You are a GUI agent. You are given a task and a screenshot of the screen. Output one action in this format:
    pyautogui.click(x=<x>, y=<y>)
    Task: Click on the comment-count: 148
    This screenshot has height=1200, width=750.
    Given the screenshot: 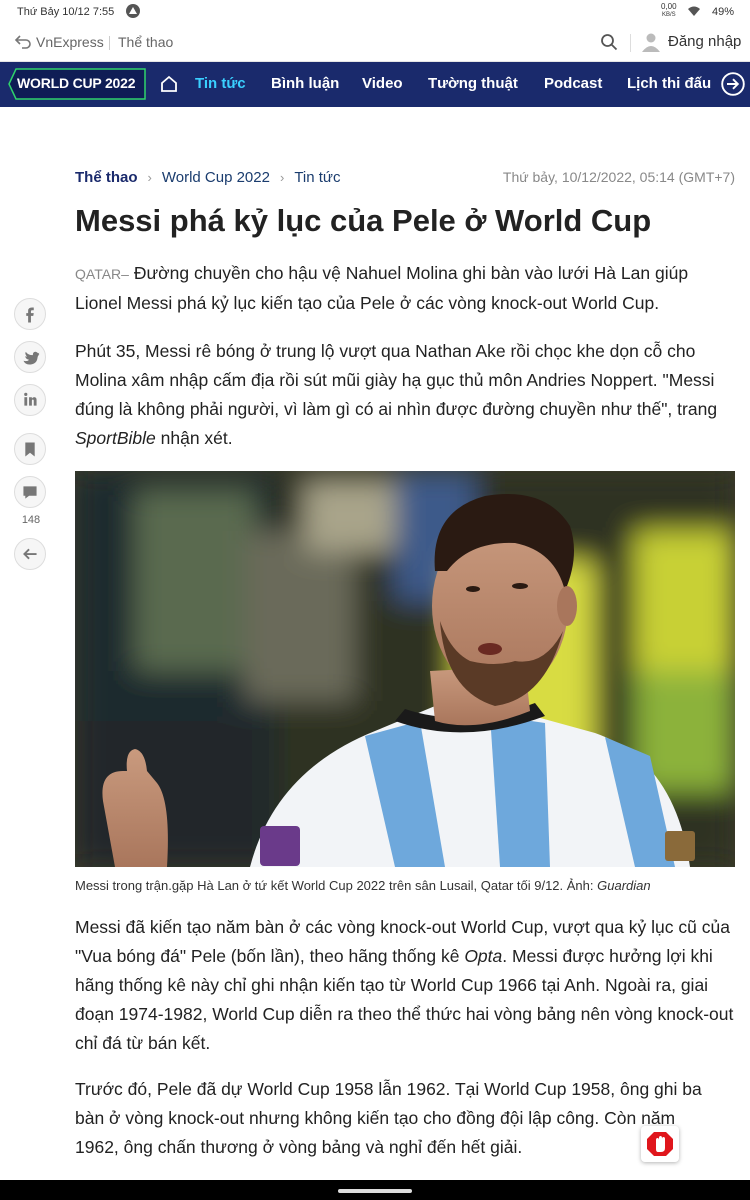 What is the action you would take?
    pyautogui.click(x=31, y=520)
    